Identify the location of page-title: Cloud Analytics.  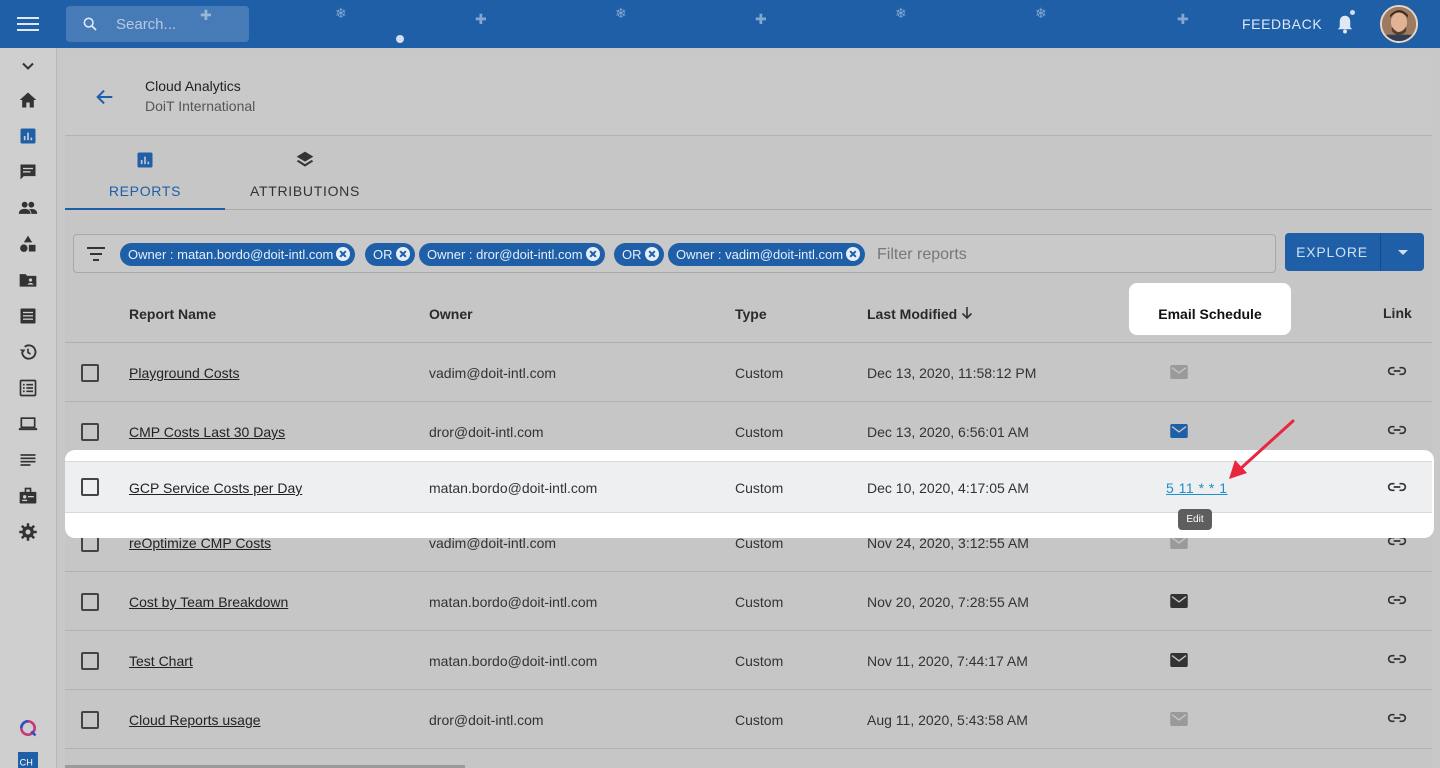
(193, 86).